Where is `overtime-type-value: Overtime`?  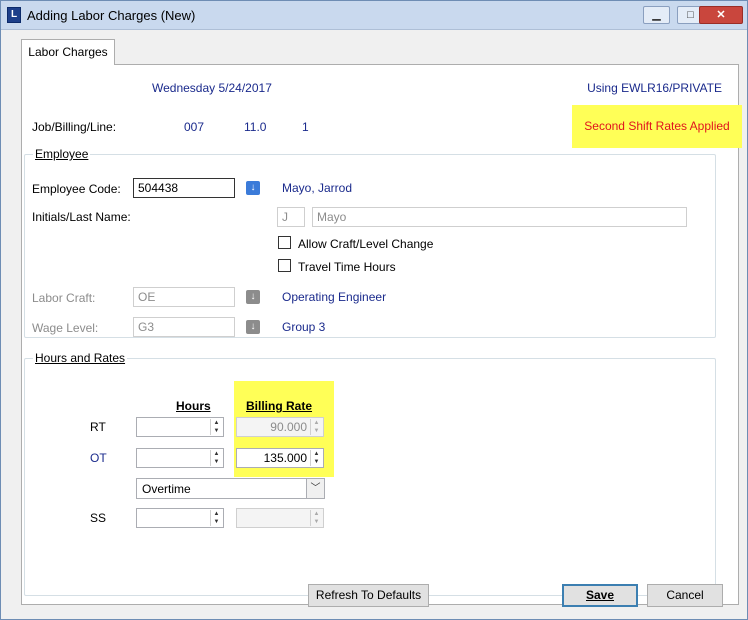 overtime-type-value: Overtime is located at coordinates (166, 489).